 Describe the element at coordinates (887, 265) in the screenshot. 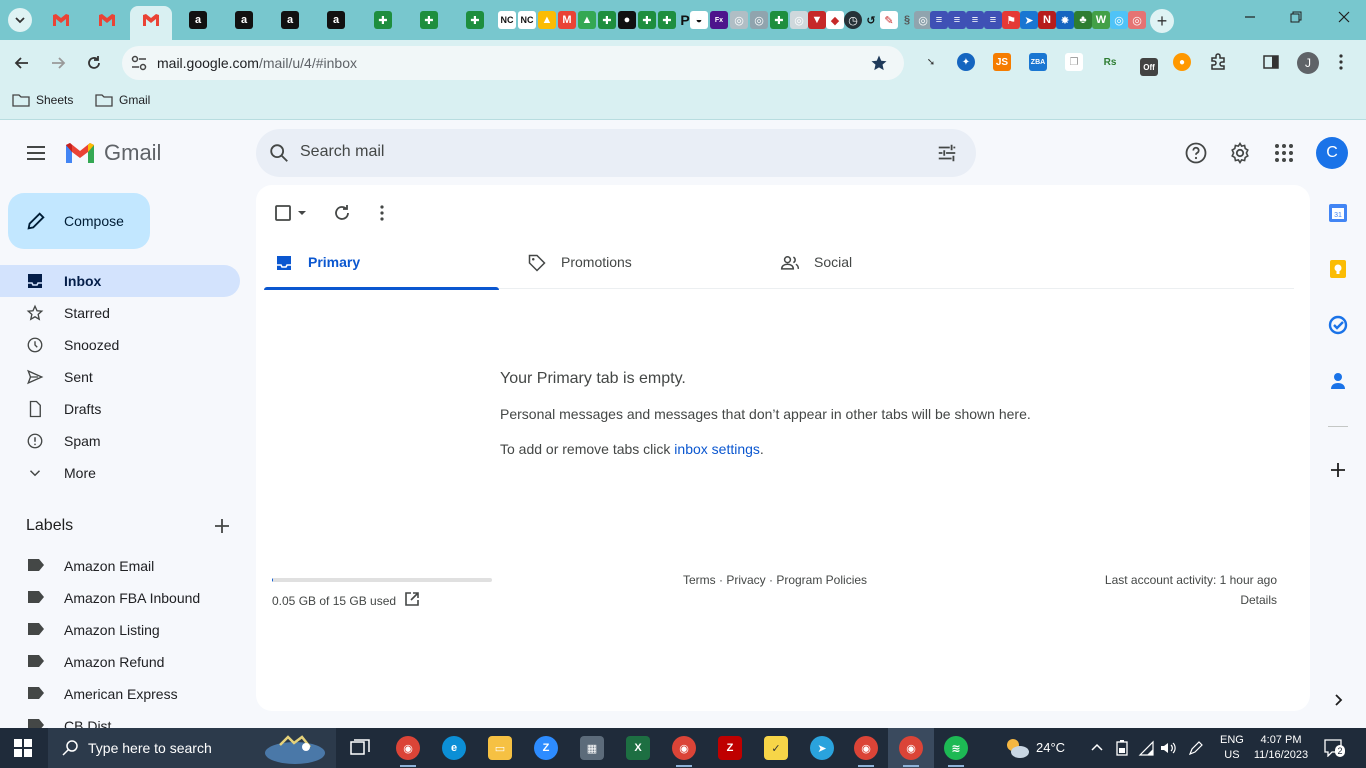

I see `tab-social: Social` at that location.